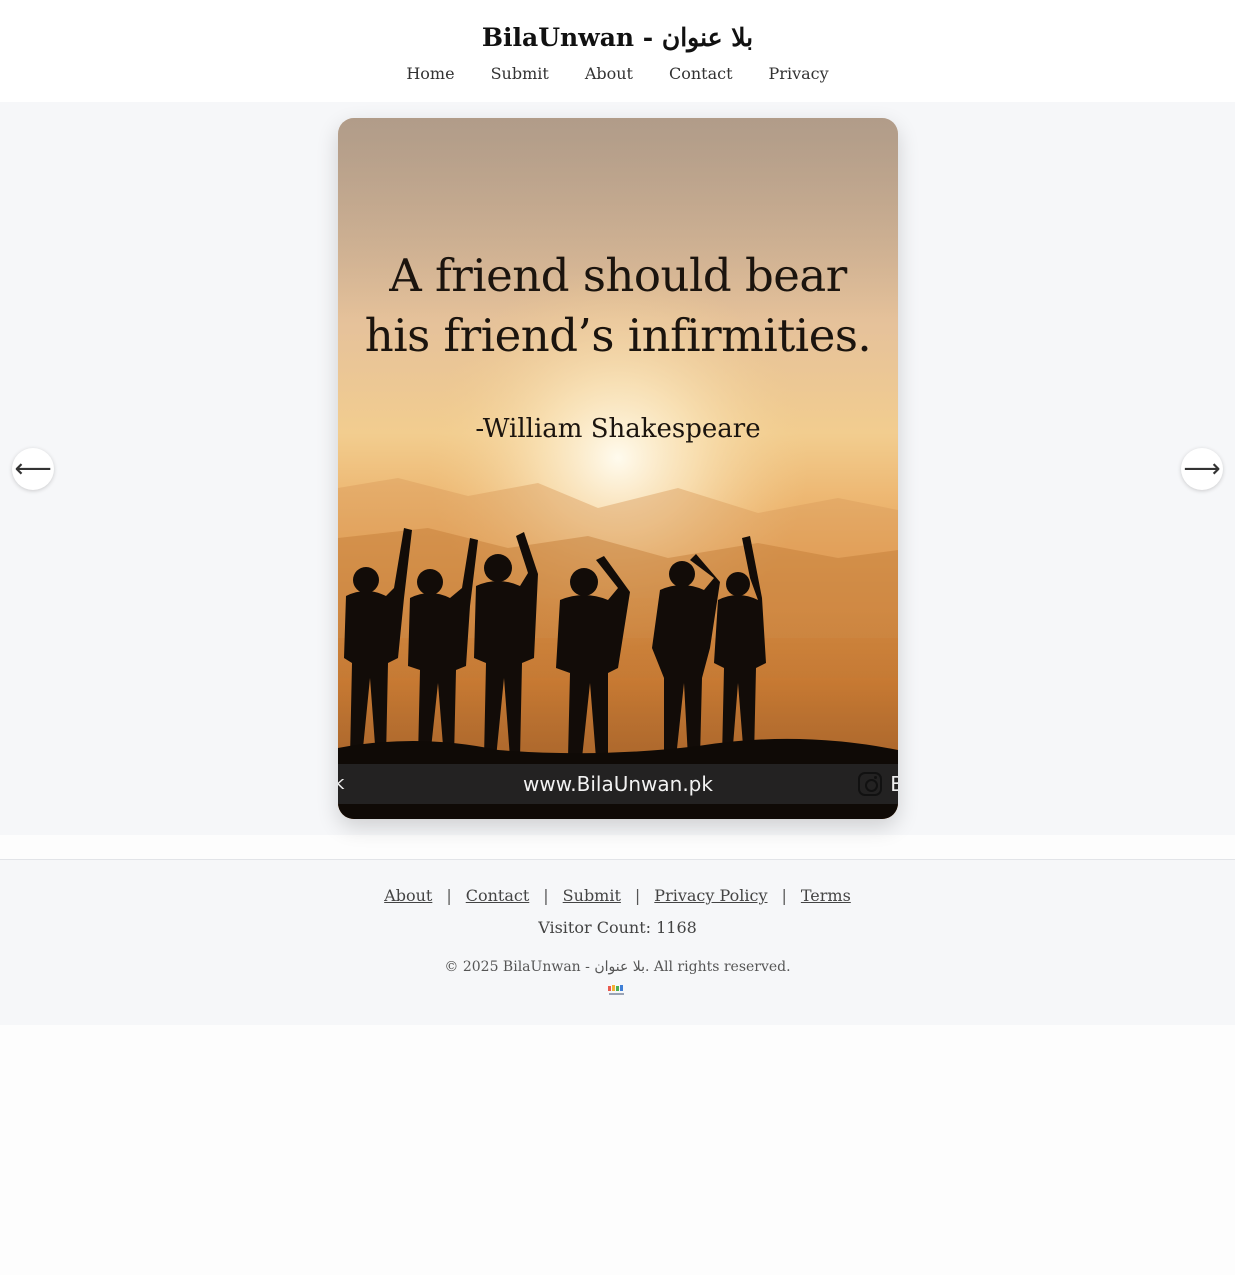 The height and width of the screenshot is (1275, 1235). Describe the element at coordinates (609, 74) in the screenshot. I see `nav-about: About` at that location.